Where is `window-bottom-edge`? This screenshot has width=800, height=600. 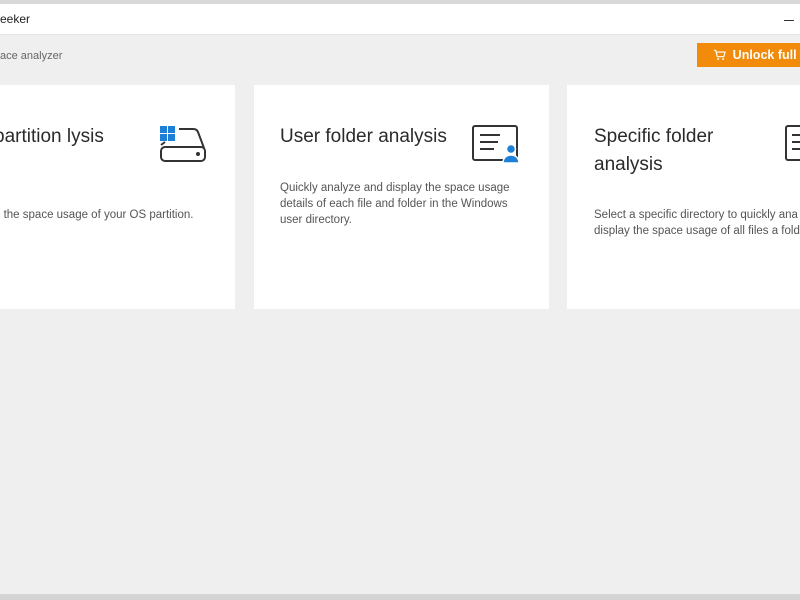 window-bottom-edge is located at coordinates (400, 597).